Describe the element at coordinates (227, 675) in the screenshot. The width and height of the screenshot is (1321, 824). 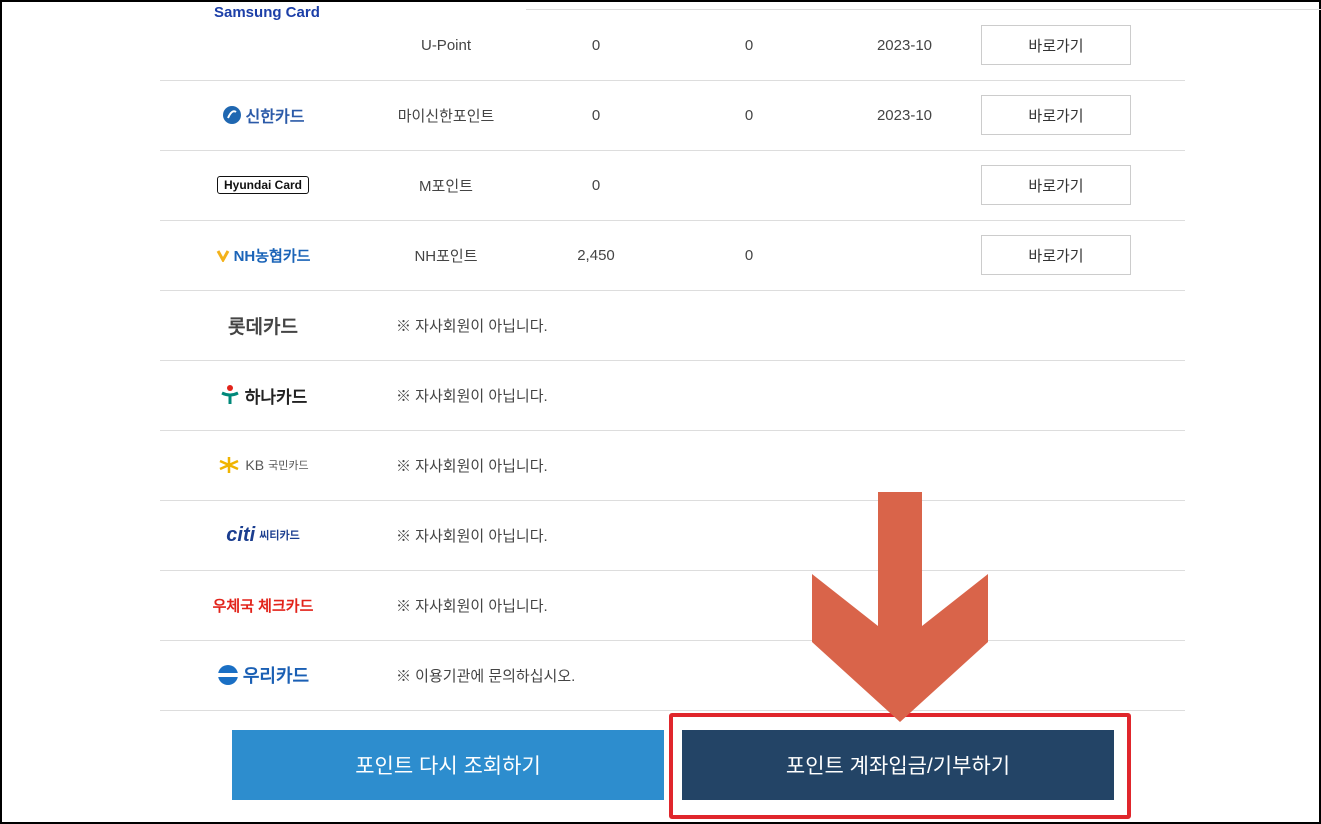
I see `woori-icon` at that location.